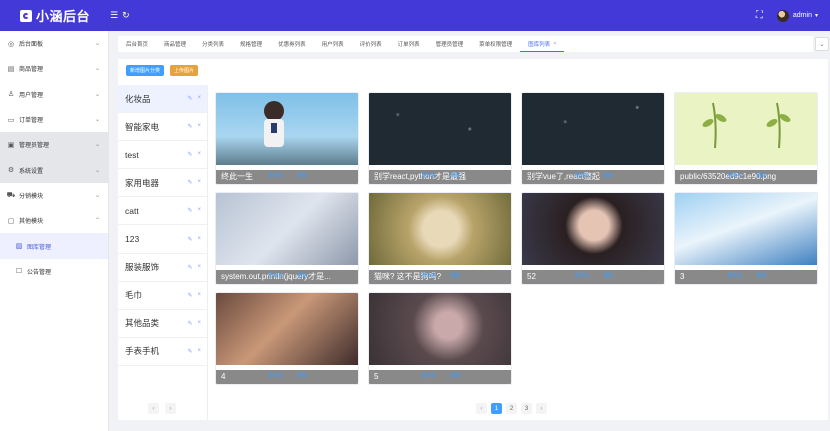 This screenshot has width=830, height=431. I want to click on page-button: 1, so click(496, 408).